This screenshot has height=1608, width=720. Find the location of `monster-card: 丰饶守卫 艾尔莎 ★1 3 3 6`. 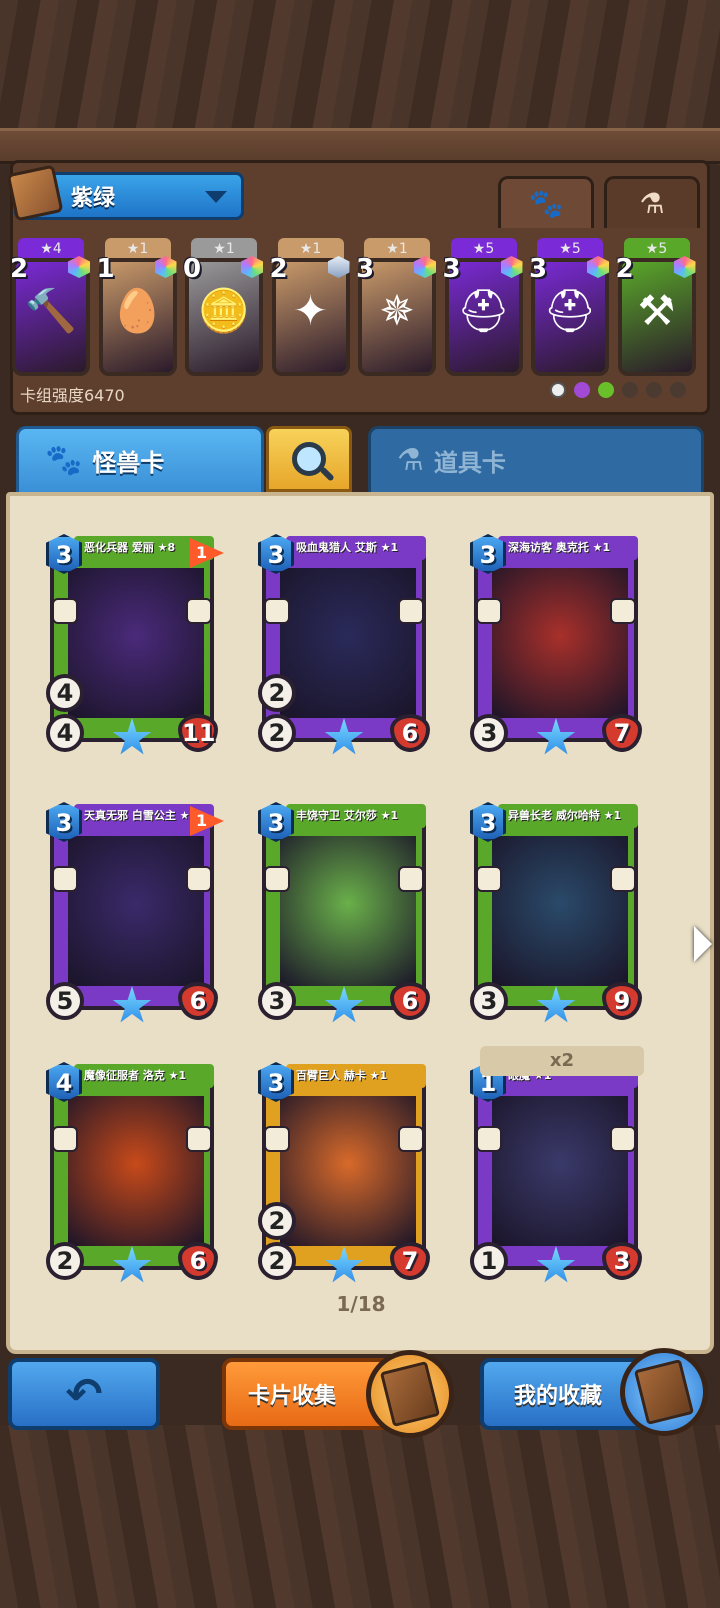

monster-card: 丰饶守卫 艾尔莎 ★1 3 3 6 is located at coordinates (344, 912).